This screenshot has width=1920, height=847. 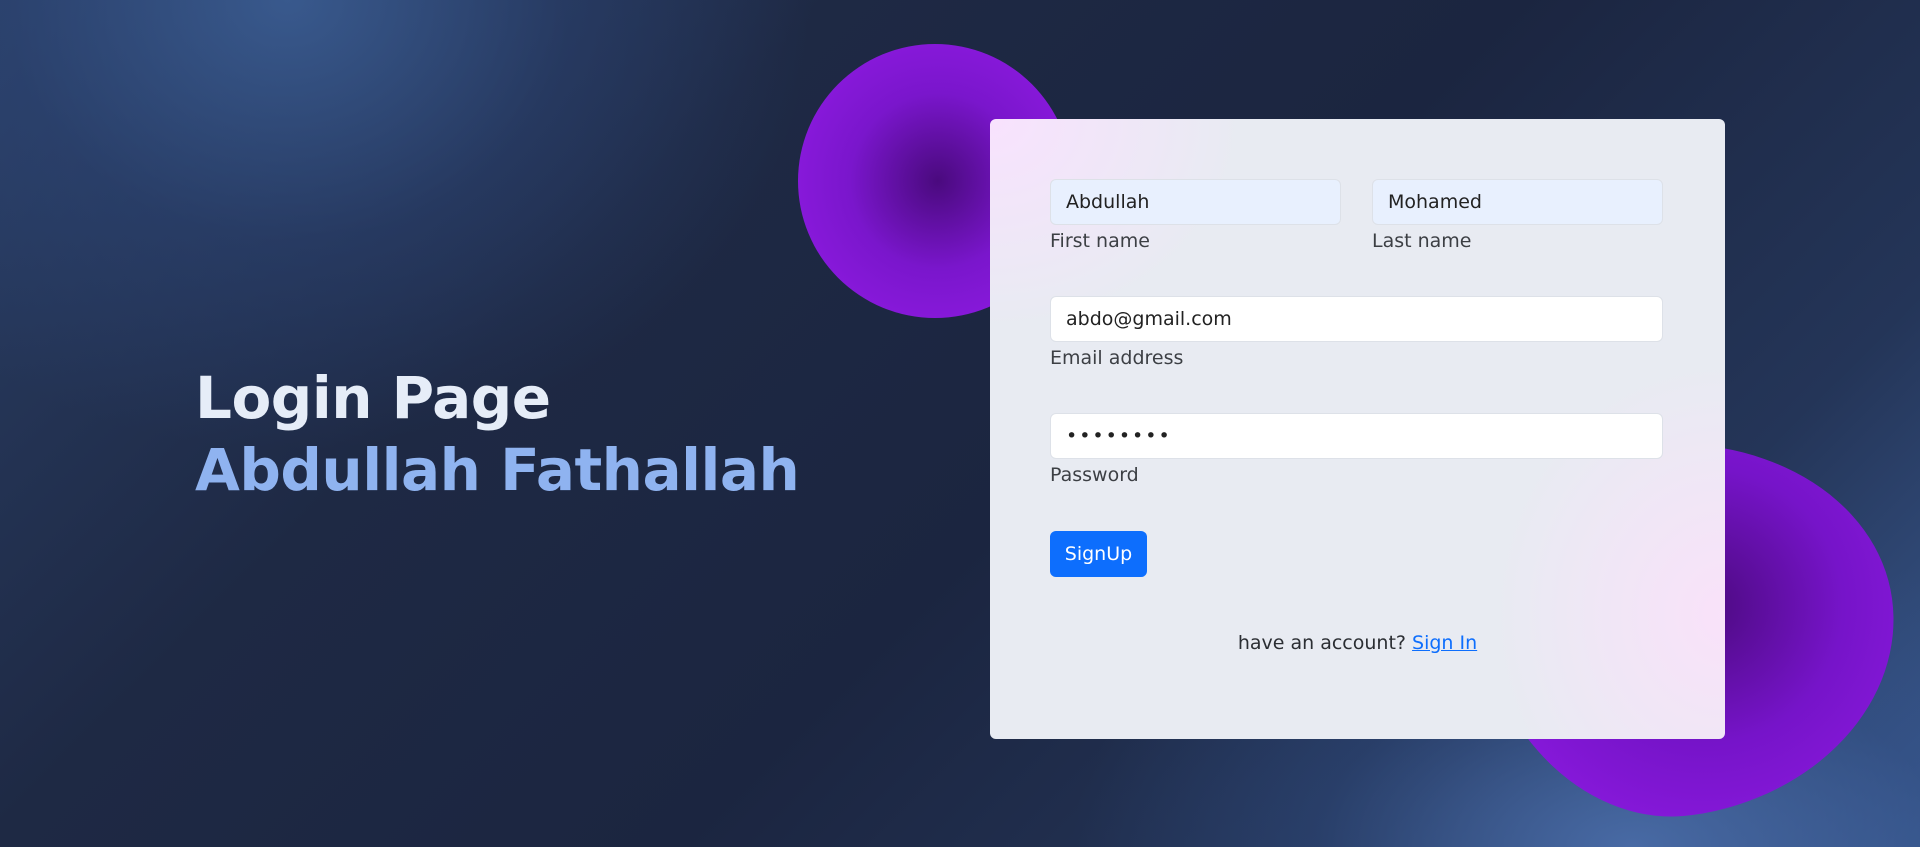 What do you see at coordinates (1422, 241) in the screenshot?
I see `last-name-label: Last name` at bounding box center [1422, 241].